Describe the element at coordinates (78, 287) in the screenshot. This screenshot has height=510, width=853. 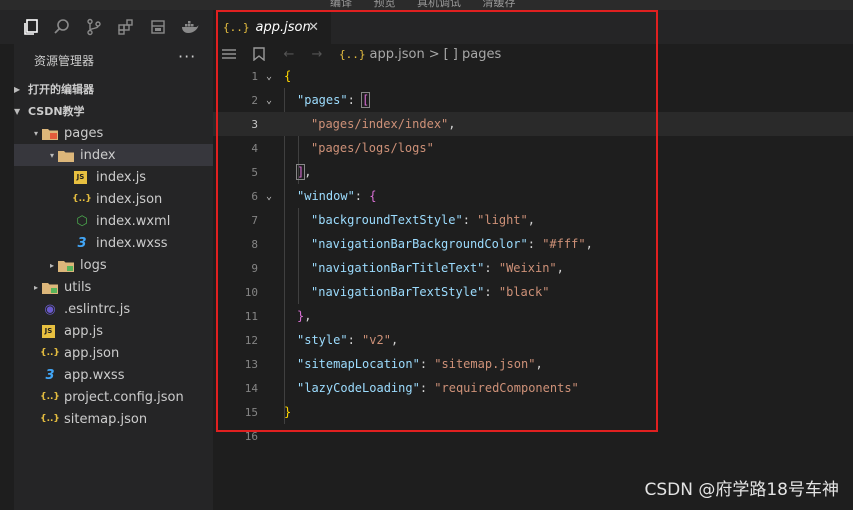
I see `tree-item-label: utils` at that location.